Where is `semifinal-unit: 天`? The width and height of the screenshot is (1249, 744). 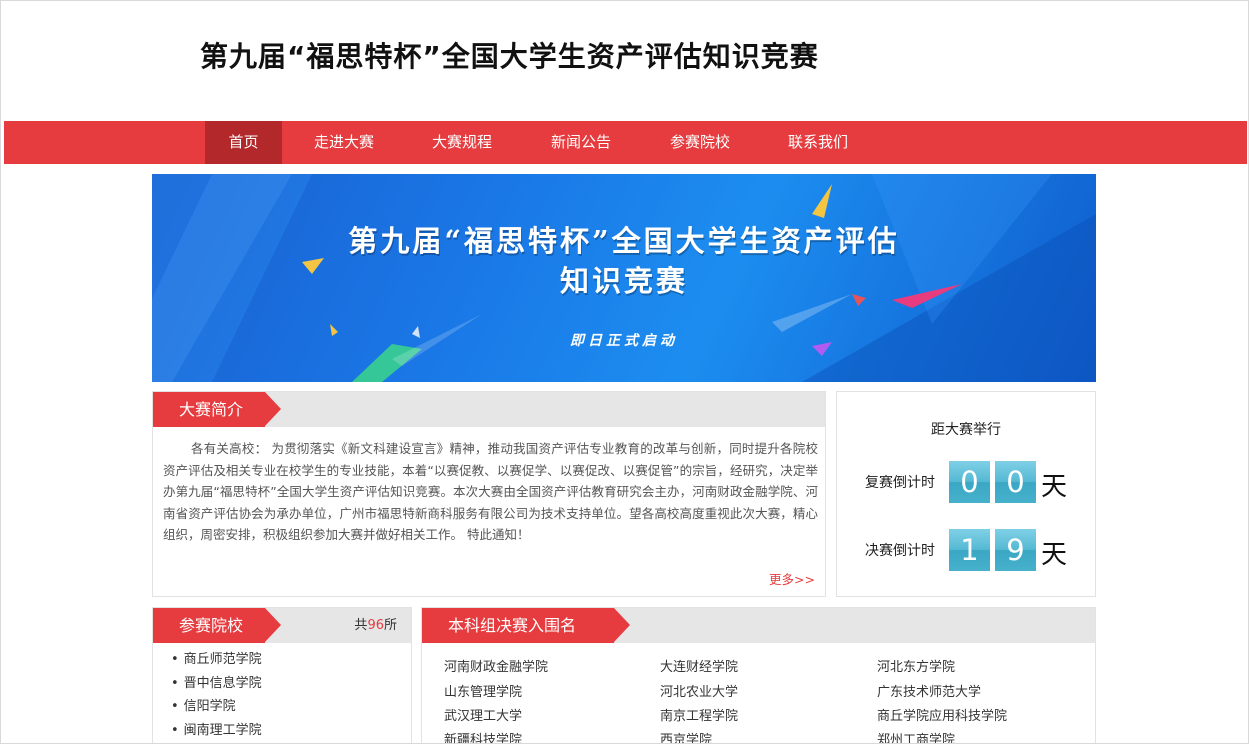 semifinal-unit: 天 is located at coordinates (1054, 487).